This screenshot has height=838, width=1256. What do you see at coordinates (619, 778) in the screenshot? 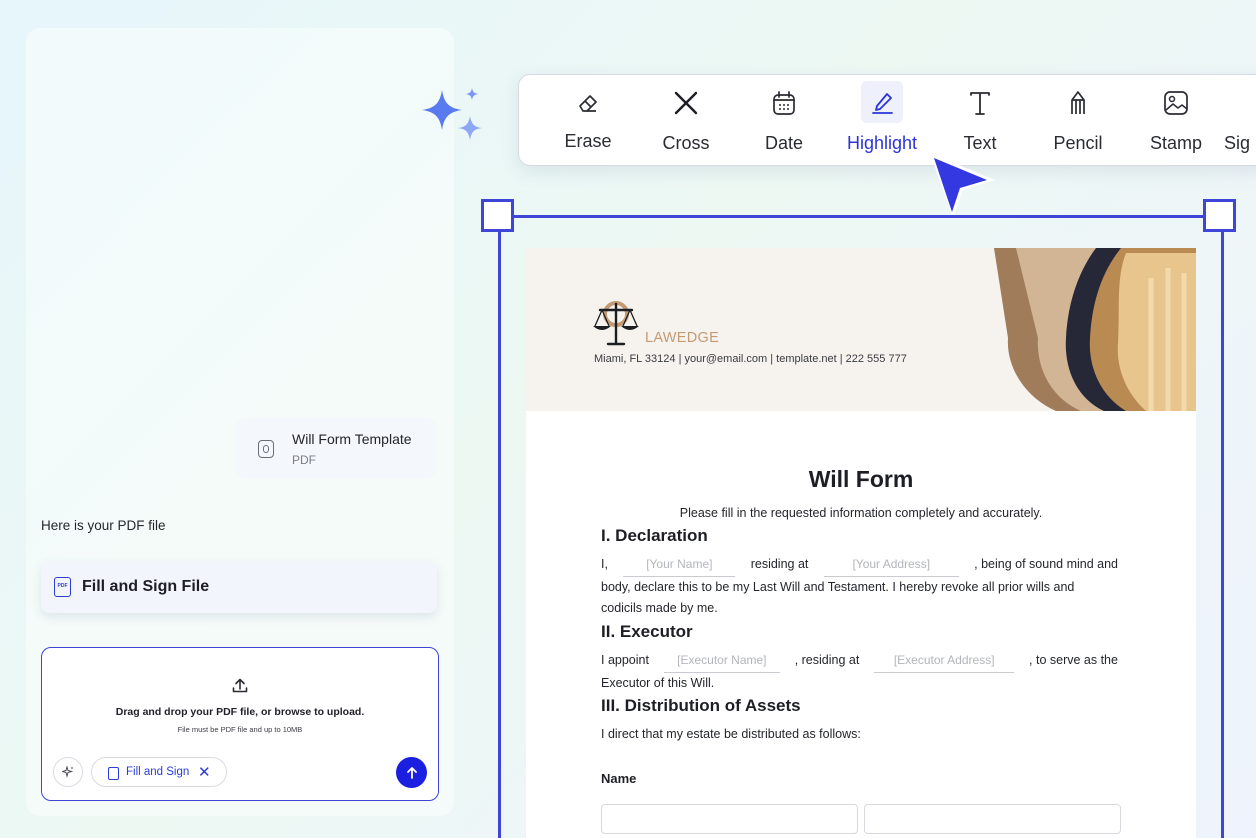
I see `name-label: Name` at bounding box center [619, 778].